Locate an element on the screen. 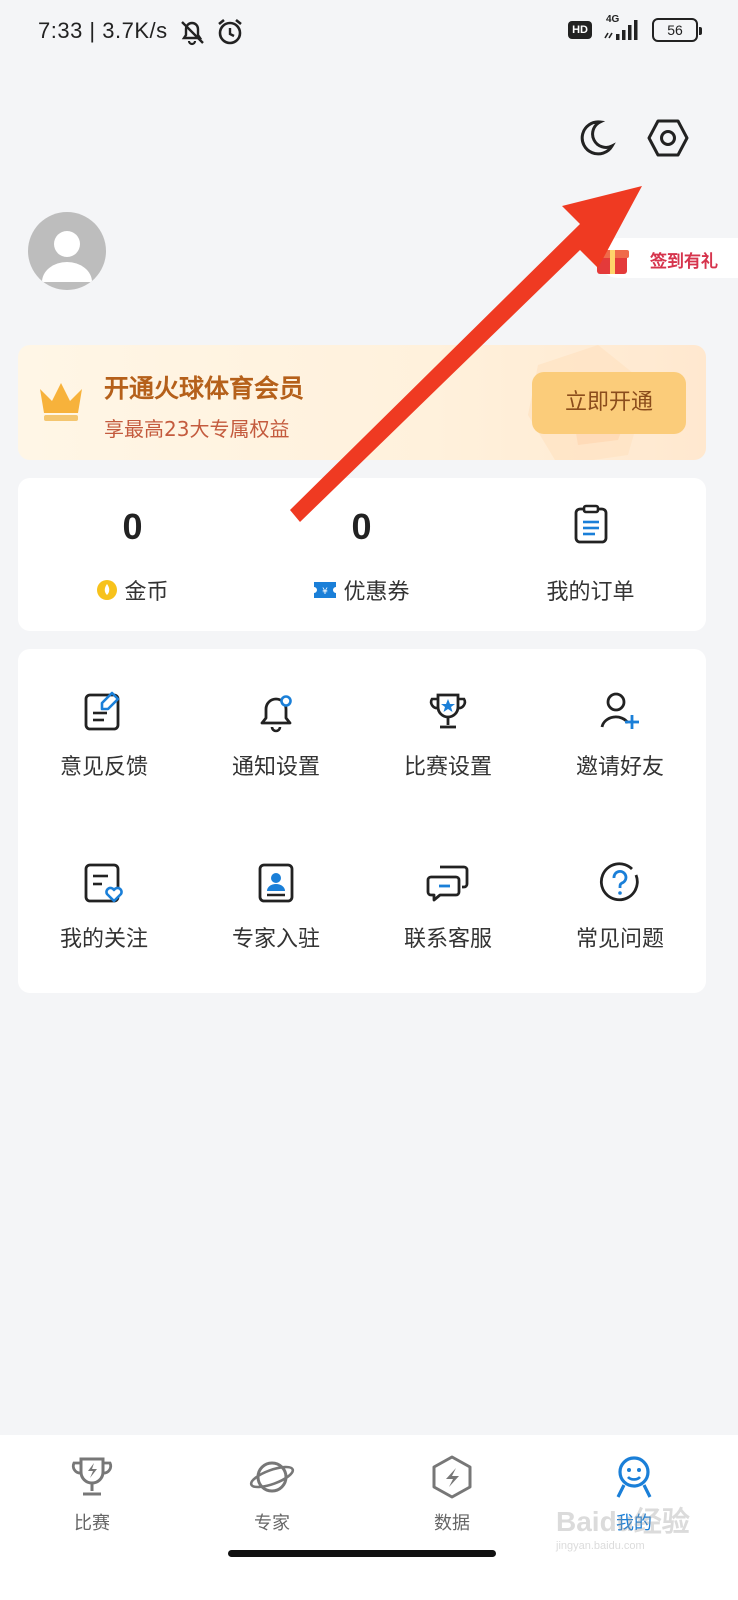 The height and width of the screenshot is (1600, 738). favorite-list-icon is located at coordinates (103, 883).